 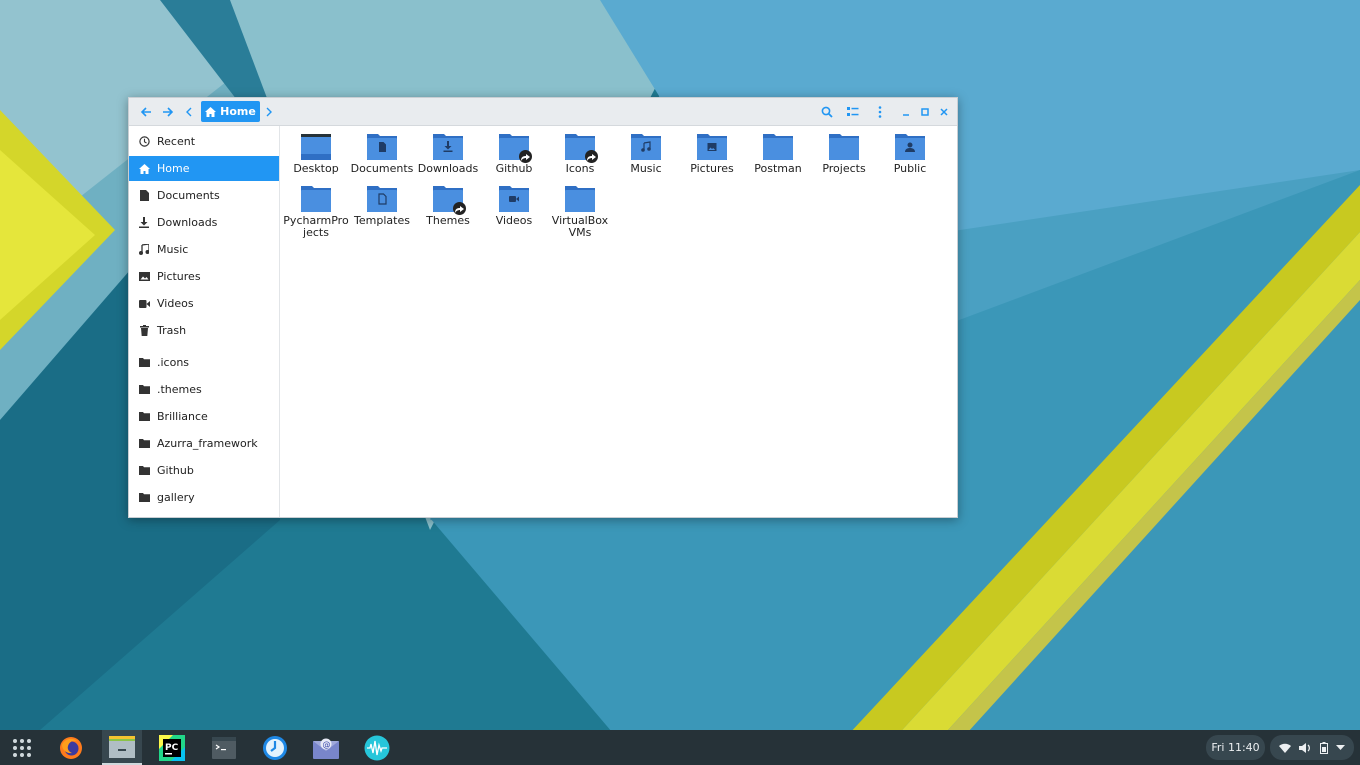 What do you see at coordinates (844, 168) in the screenshot?
I see `folder-name: Projects` at bounding box center [844, 168].